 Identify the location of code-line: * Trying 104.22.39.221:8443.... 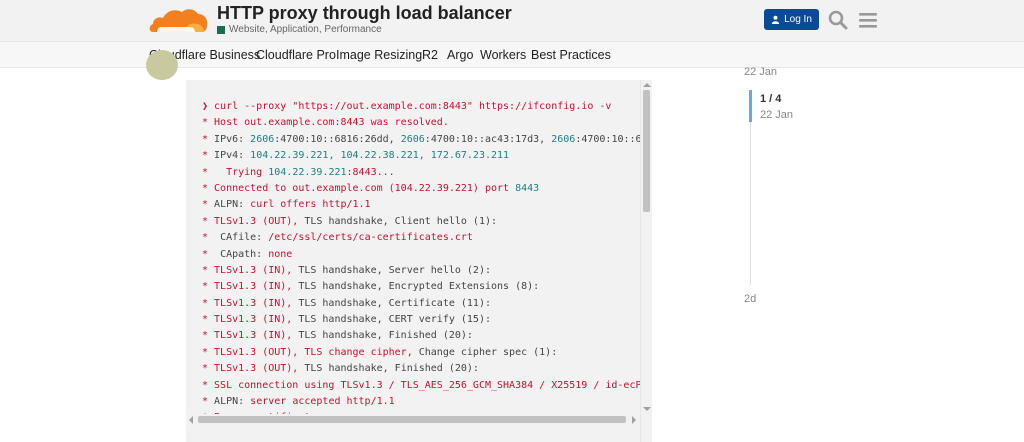
(422, 173).